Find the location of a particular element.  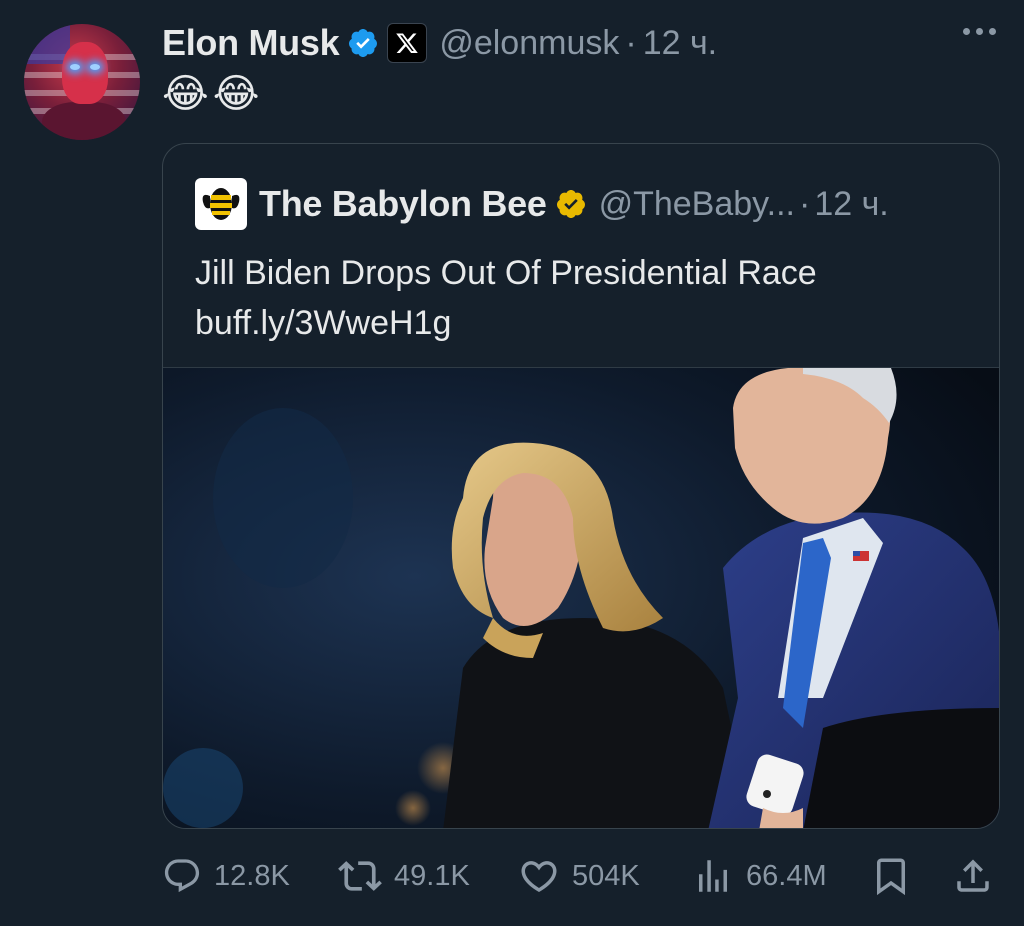

repost-count: 49.1K is located at coordinates (432, 875).